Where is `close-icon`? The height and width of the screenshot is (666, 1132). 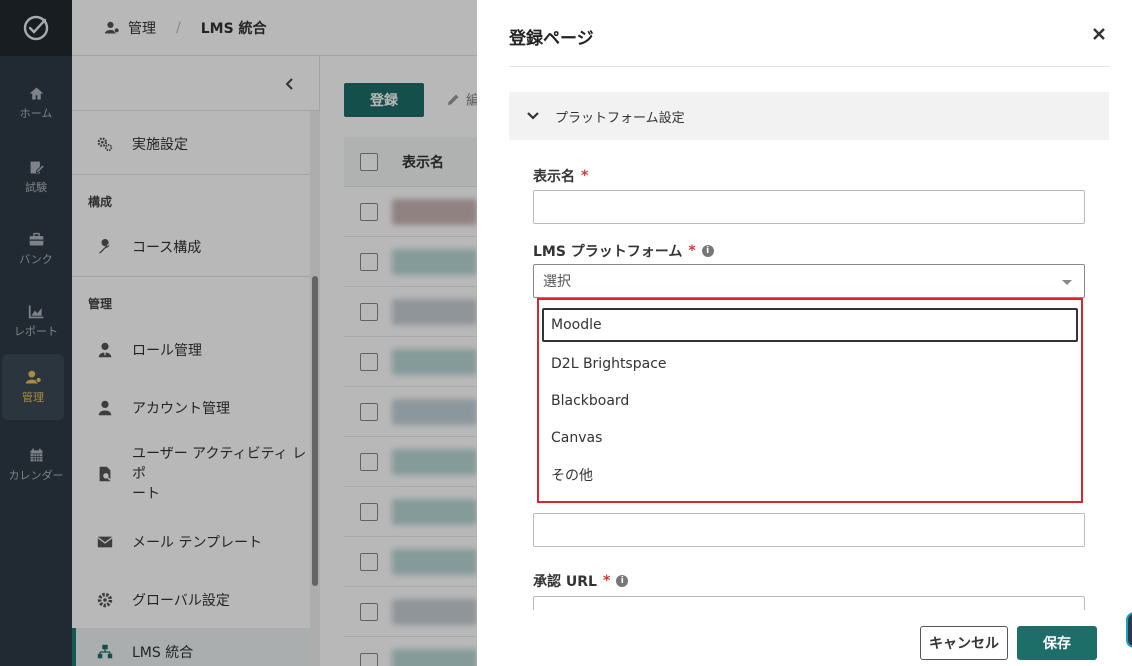
close-icon is located at coordinates (1099, 34).